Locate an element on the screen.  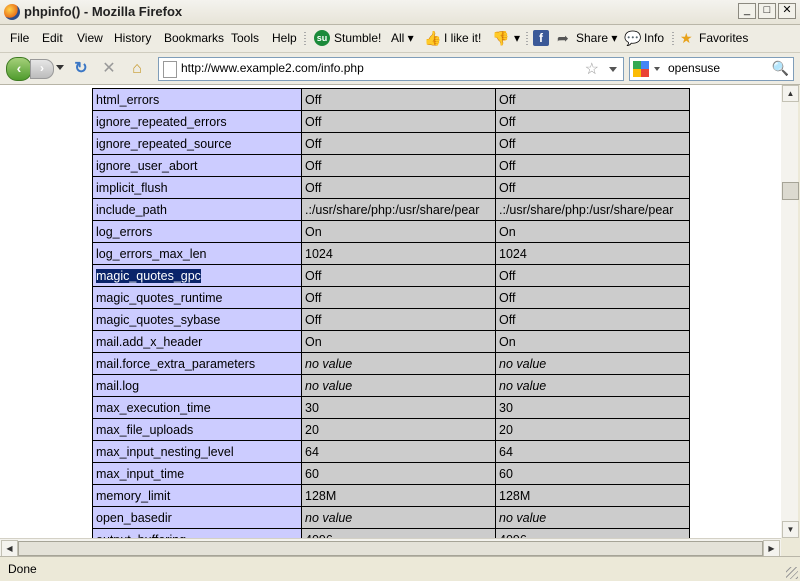
like-button: I like it! is located at coordinates (462, 38).